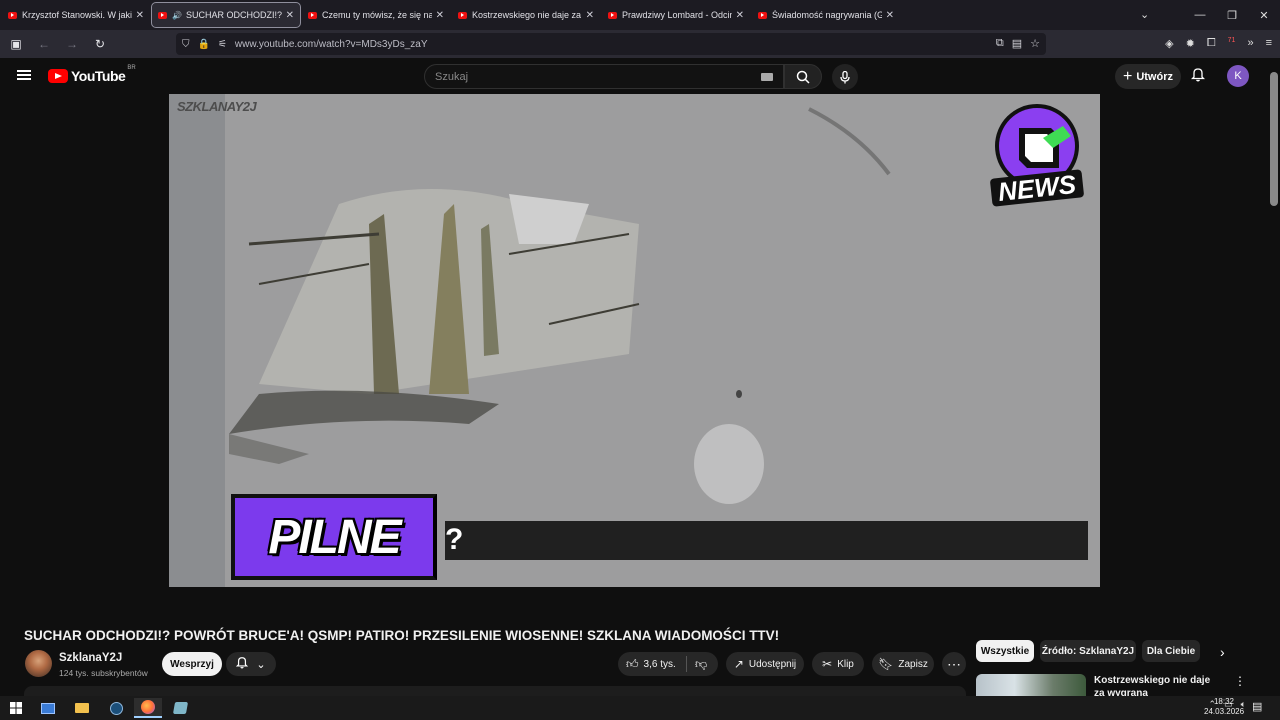 Image resolution: width=1280 pixels, height=720 pixels. Describe the element at coordinates (1198, 76) in the screenshot. I see `notifications-bell-icon` at that location.